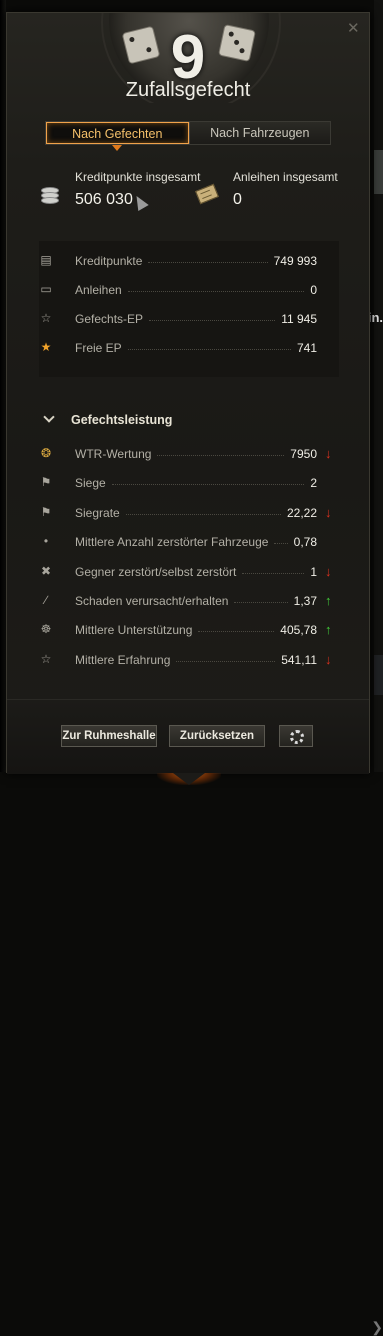 The image size is (383, 1336). I want to click on destroyed-vehicles-icon: •, so click(46, 541).